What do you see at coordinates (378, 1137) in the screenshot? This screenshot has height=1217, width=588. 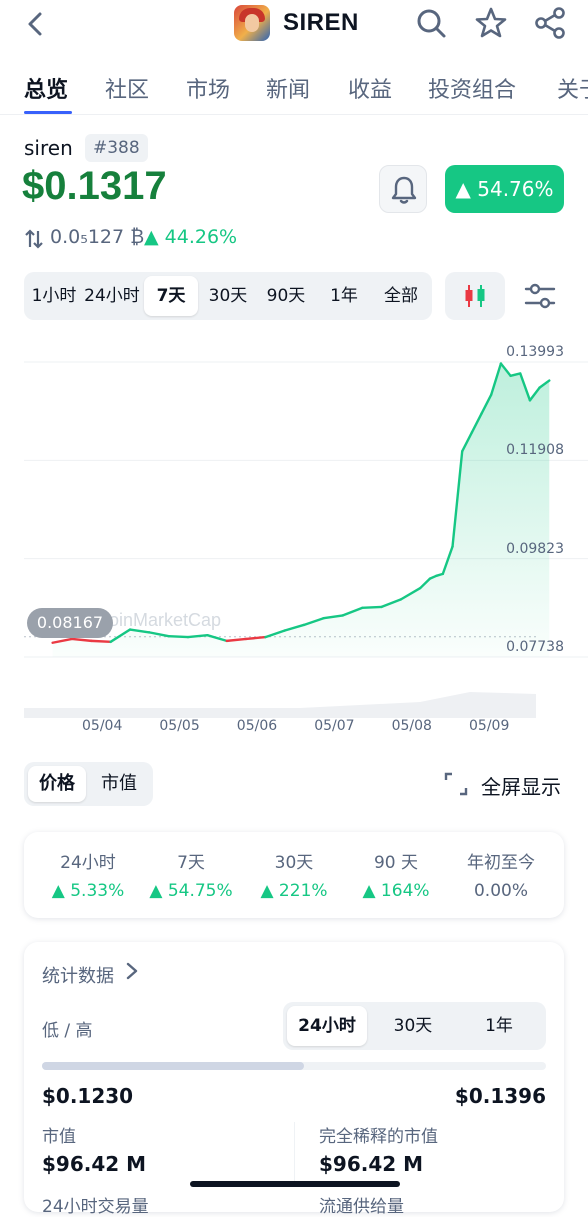 I see `fdv-label: 完全稀释的市值` at bounding box center [378, 1137].